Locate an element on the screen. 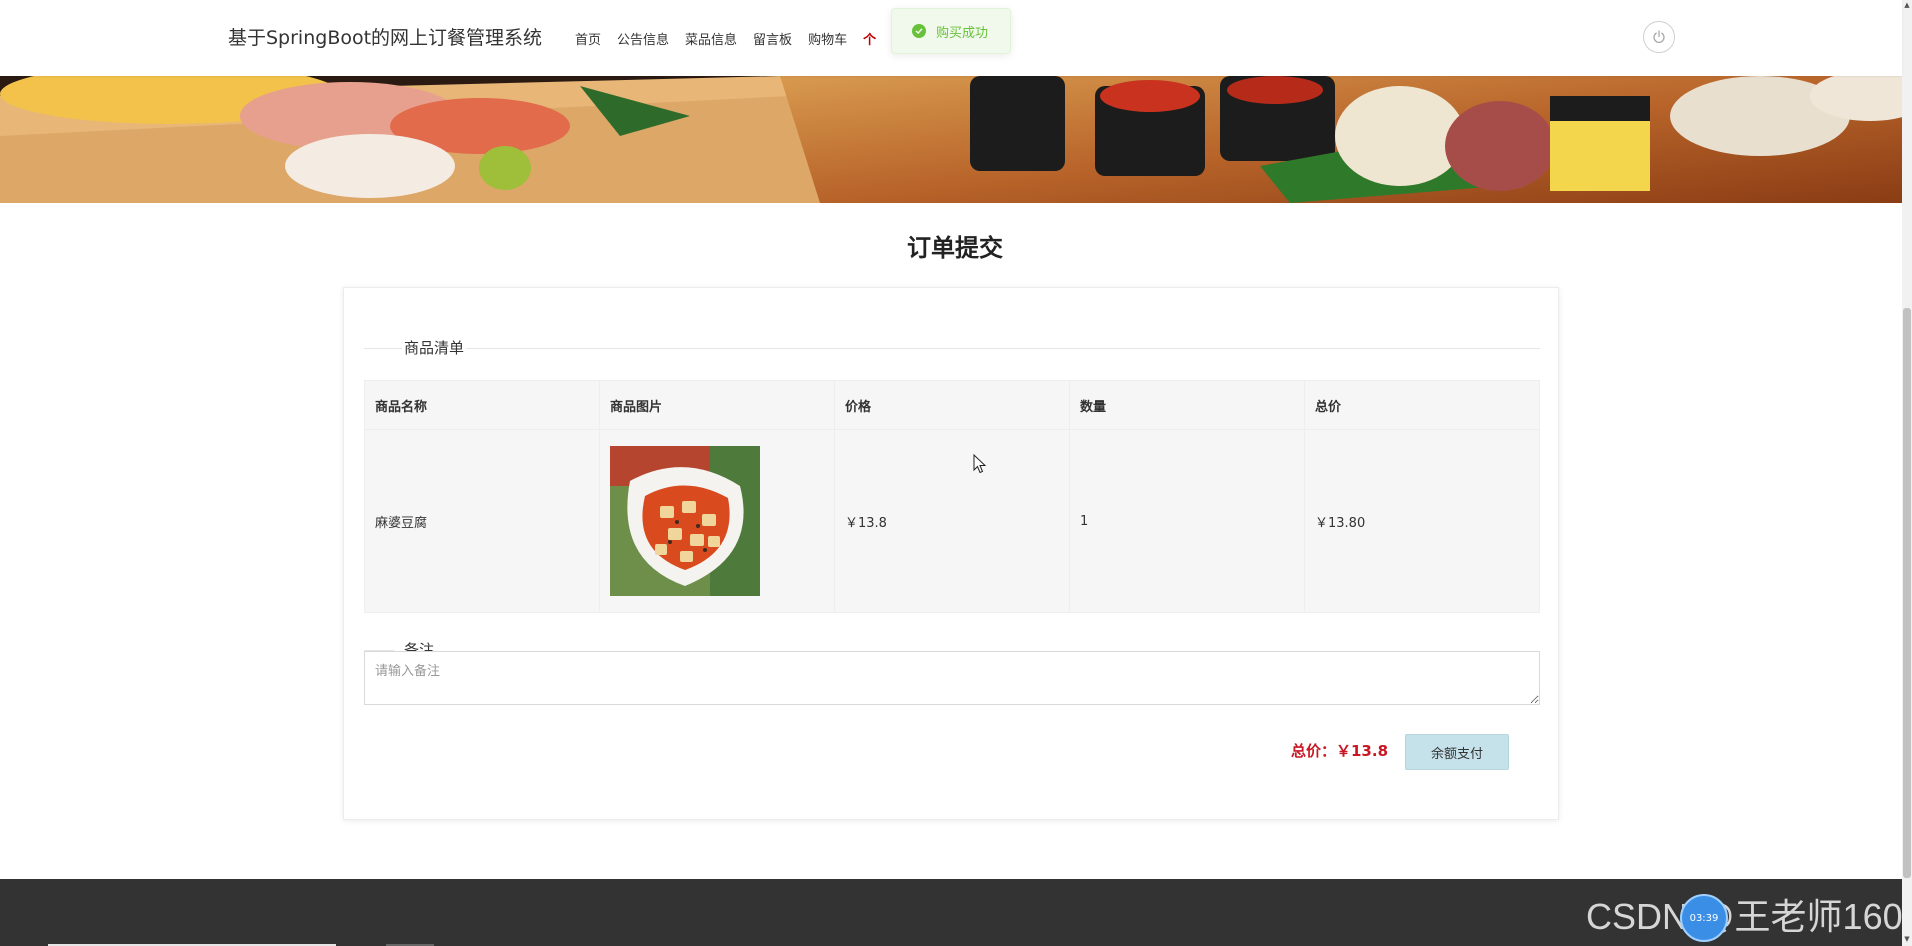  mouse-cursor-icon is located at coordinates (980, 464).